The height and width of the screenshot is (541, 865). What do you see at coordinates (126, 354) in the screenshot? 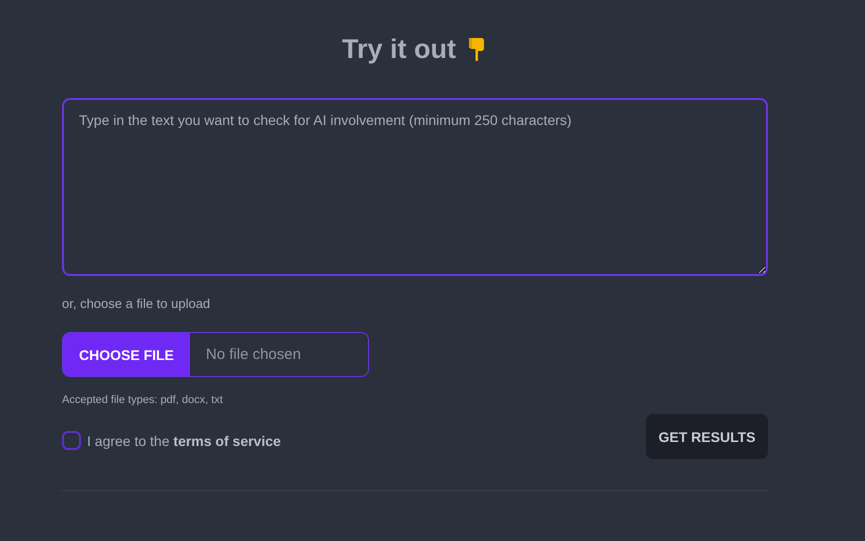
I see `choose-file-button: CHOOSE FILE` at bounding box center [126, 354].